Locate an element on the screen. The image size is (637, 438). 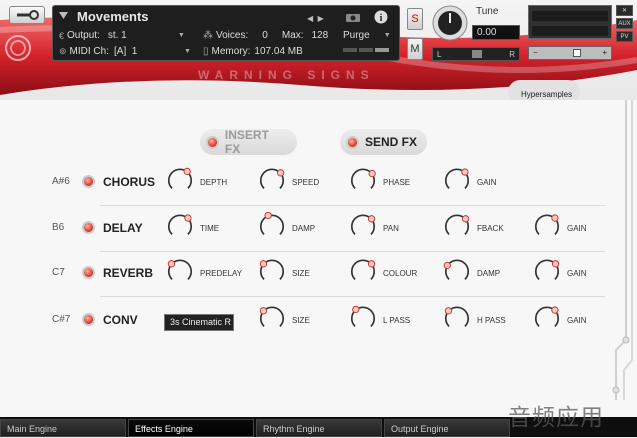
delay-enable-led is located at coordinates (88, 227).